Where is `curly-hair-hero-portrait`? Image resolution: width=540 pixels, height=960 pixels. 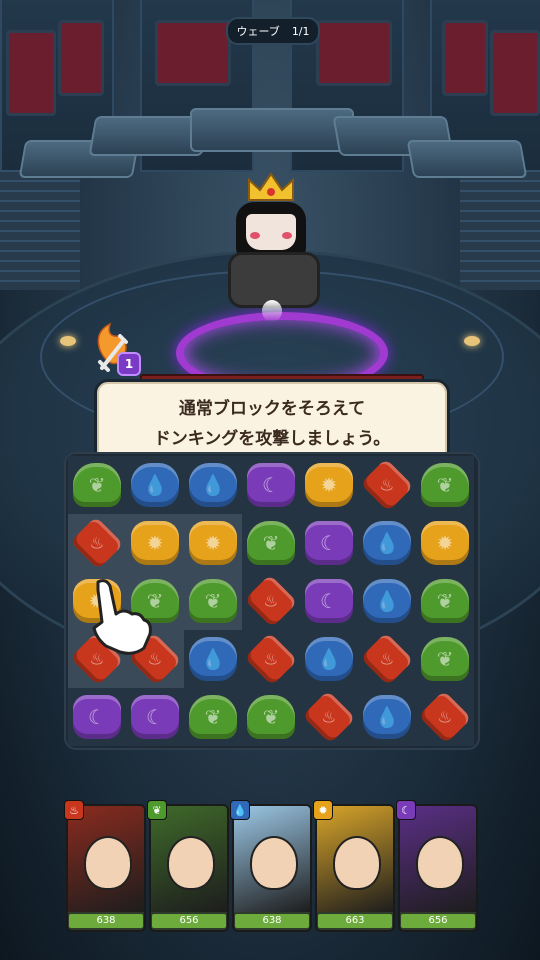 curly-hair-hero-portrait is located at coordinates (106, 859).